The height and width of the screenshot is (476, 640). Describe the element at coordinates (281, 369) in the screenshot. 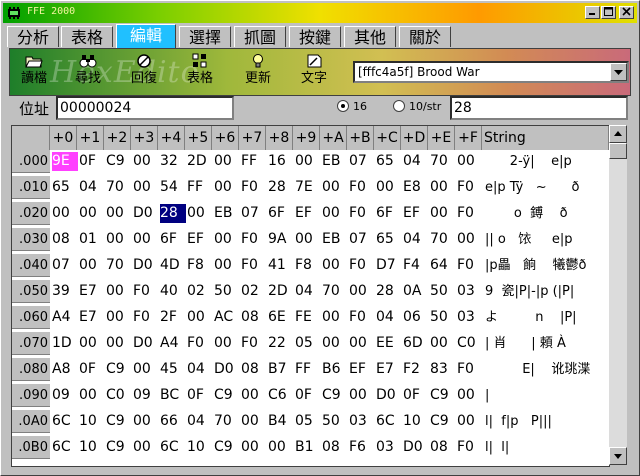

I see `hex-byte-cell: B7` at that location.